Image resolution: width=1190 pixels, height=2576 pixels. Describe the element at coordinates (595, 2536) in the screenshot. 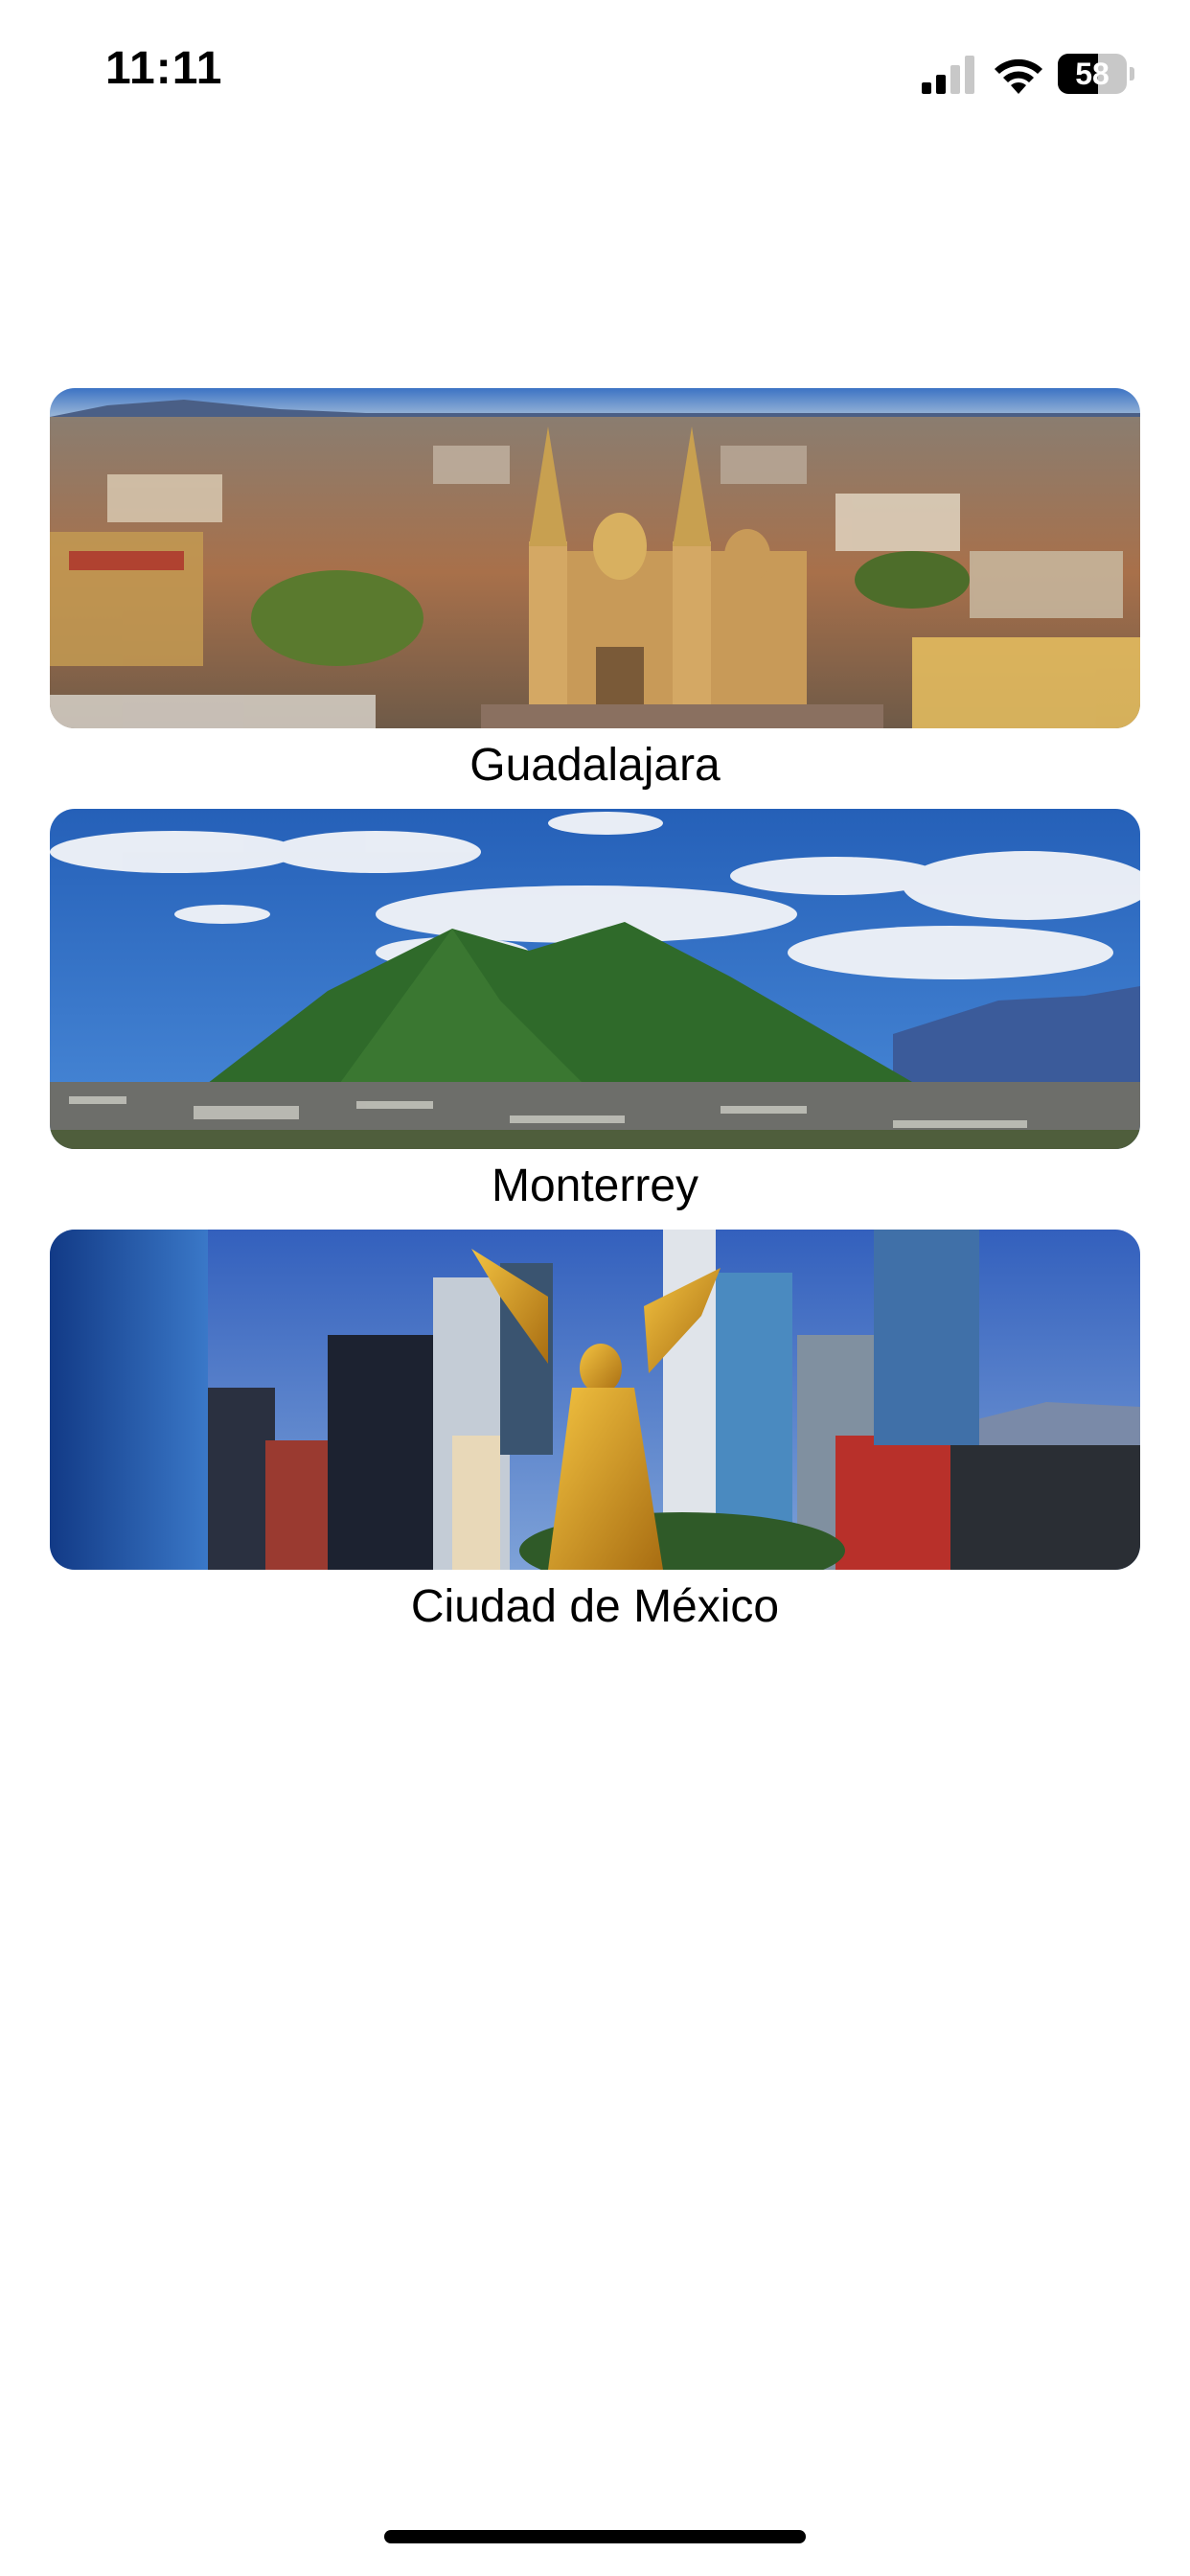

I see `home-indicator` at that location.